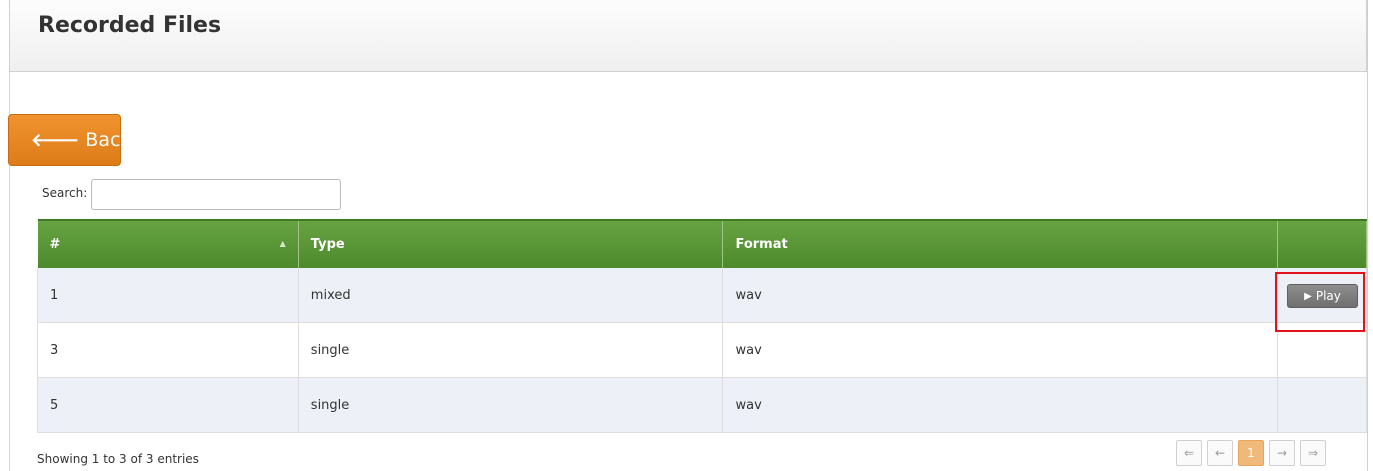 The image size is (1373, 471). I want to click on search-input, so click(216, 194).